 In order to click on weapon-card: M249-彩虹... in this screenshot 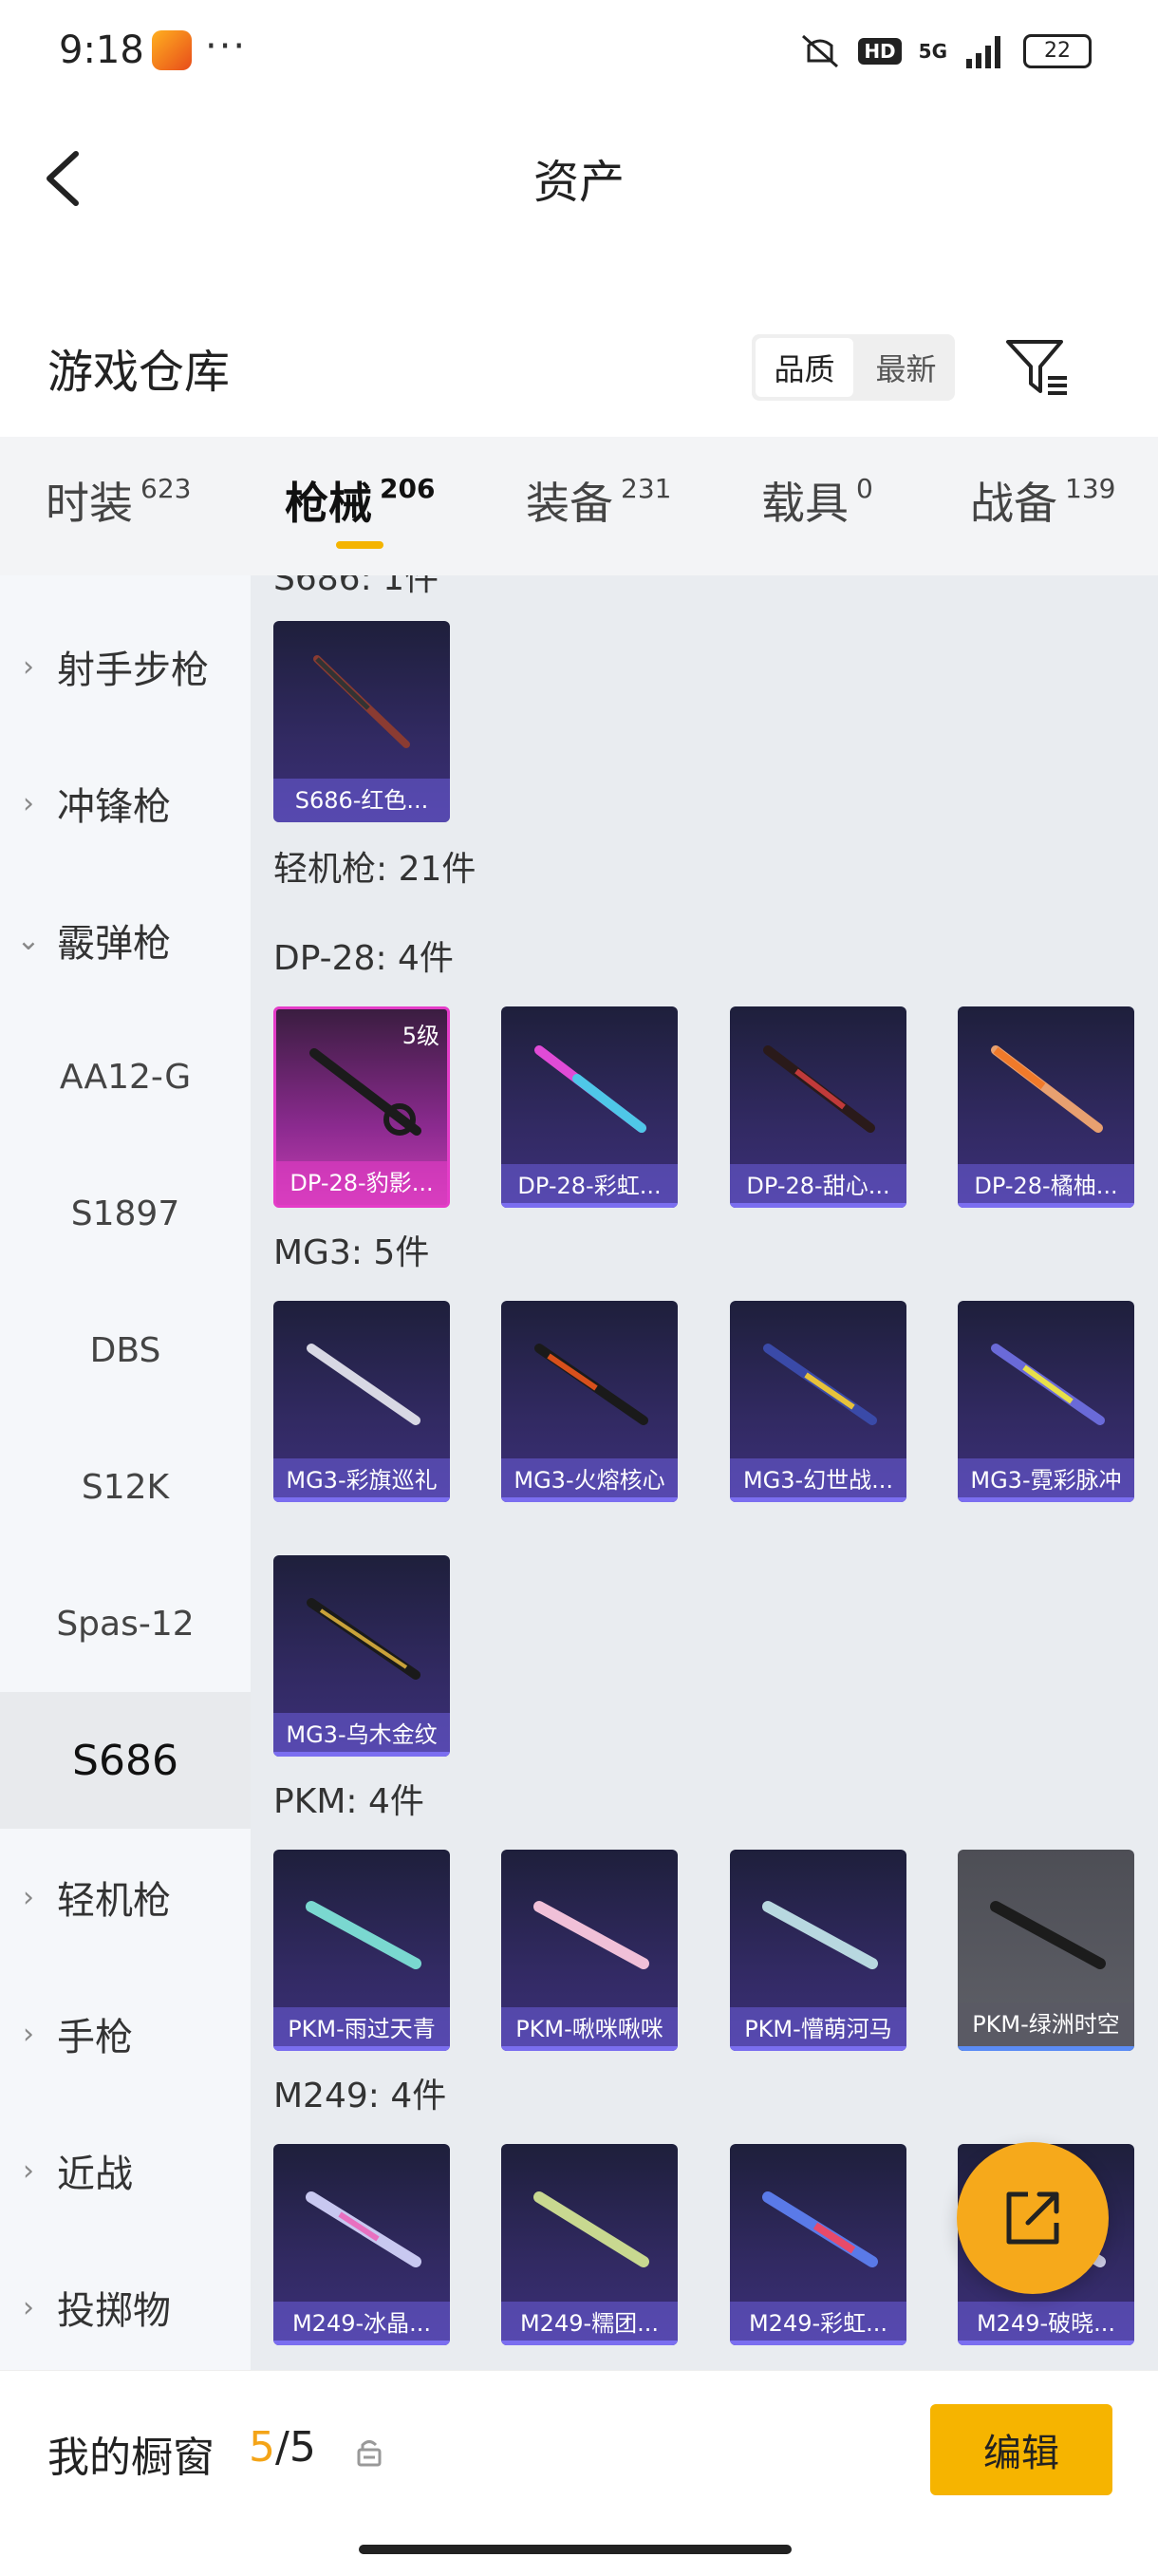, I will do `click(818, 2244)`.